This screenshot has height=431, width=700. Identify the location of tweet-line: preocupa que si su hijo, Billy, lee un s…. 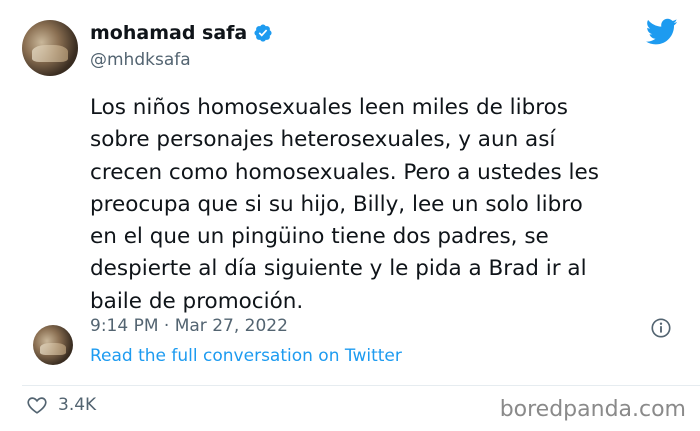
(336, 204).